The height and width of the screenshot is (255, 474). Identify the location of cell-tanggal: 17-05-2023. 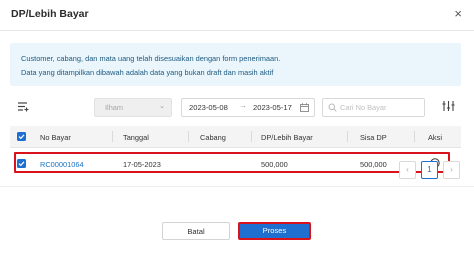
(142, 164).